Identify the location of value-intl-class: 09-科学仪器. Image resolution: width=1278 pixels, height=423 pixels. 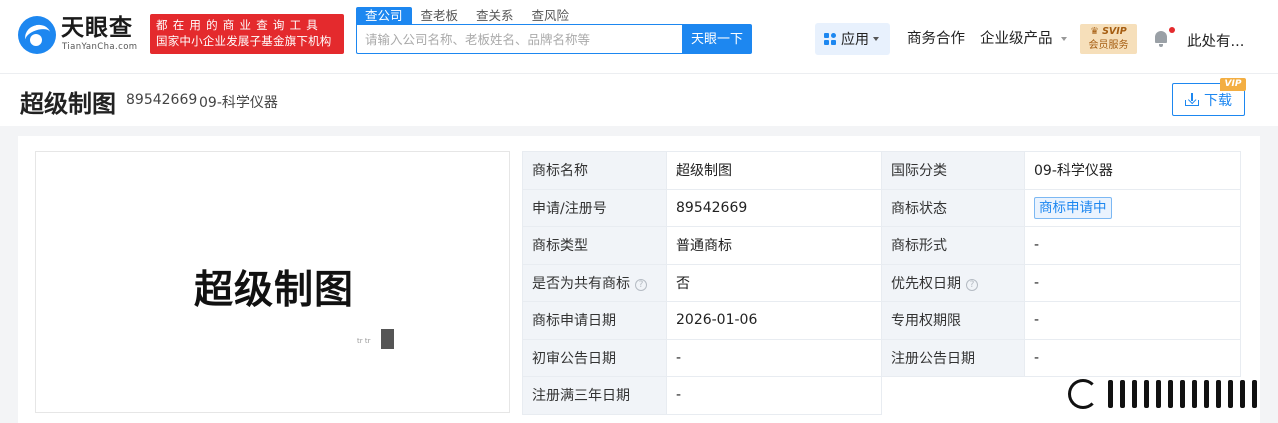
(1132, 170).